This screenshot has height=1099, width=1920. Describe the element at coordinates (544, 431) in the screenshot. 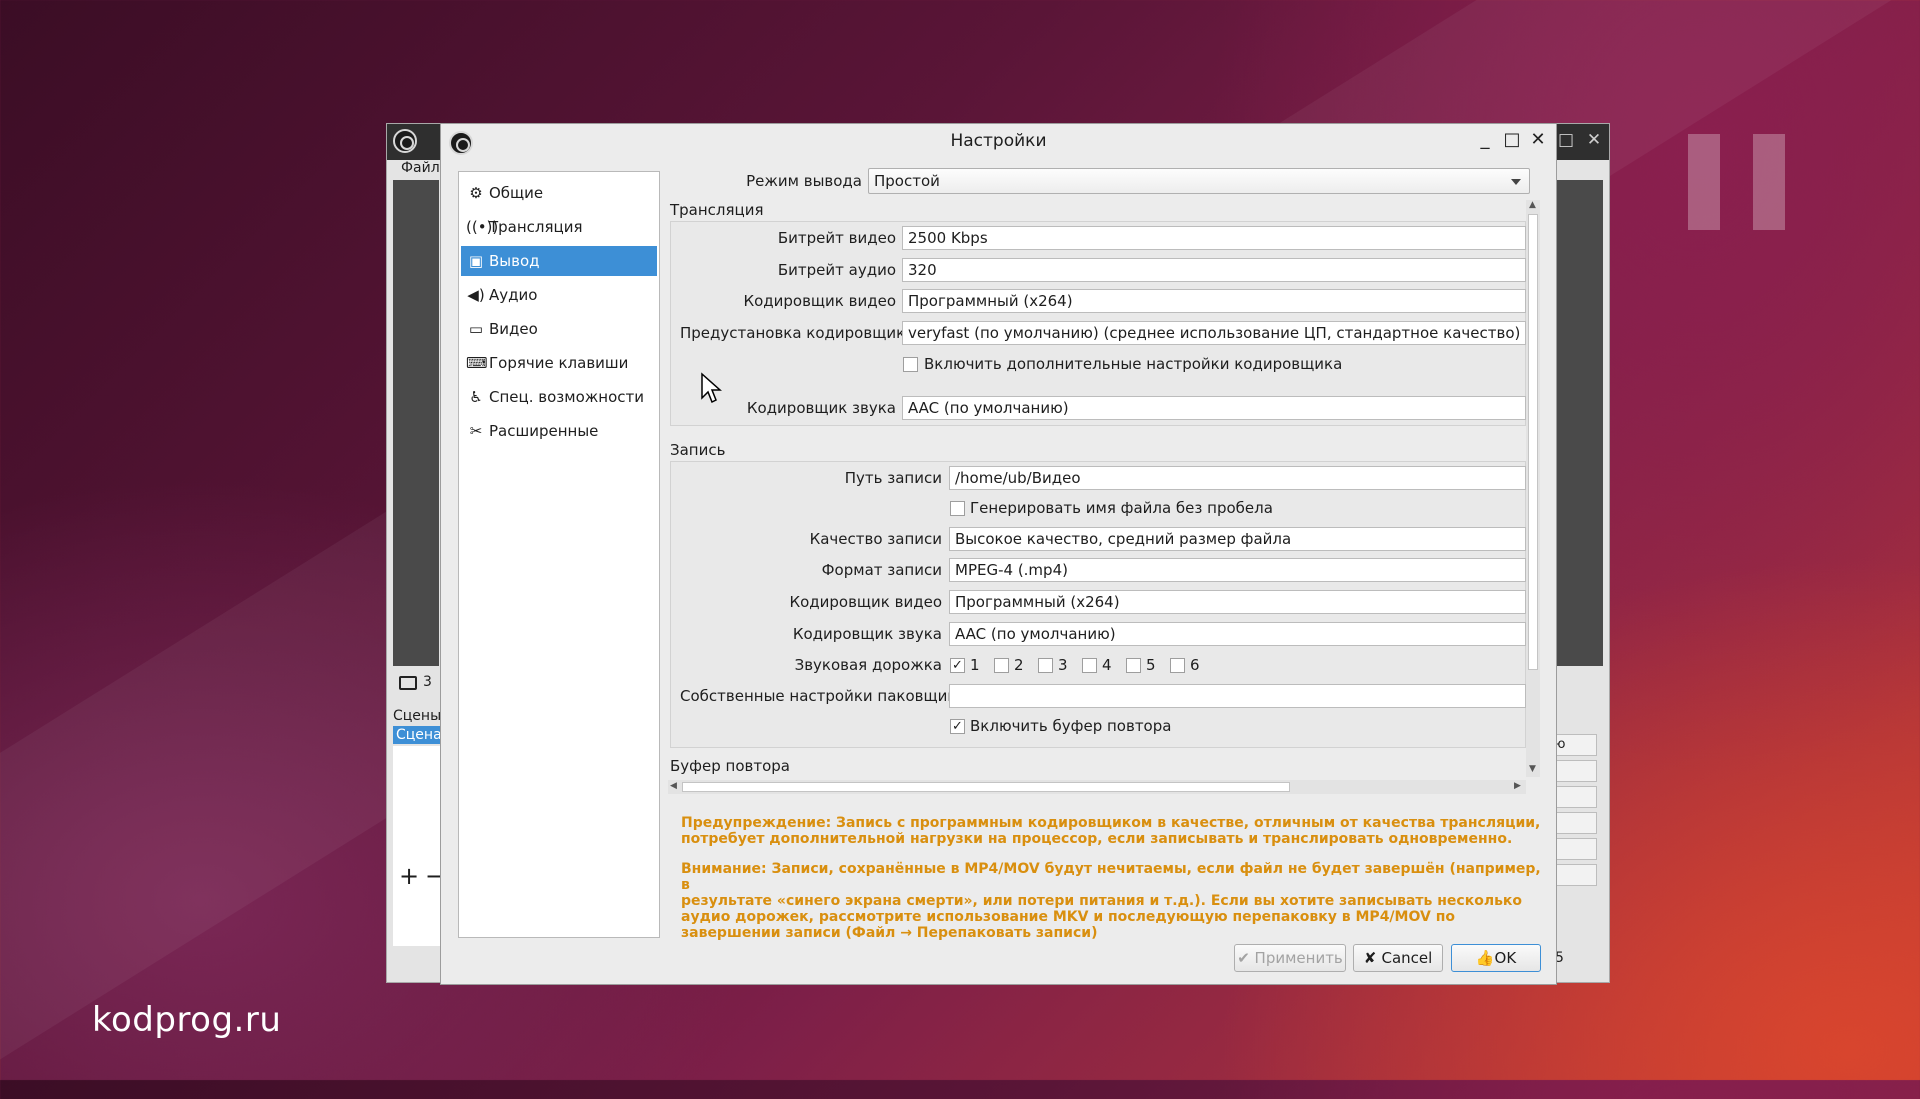

I see `sidebar-item-label: Расширенные` at that location.